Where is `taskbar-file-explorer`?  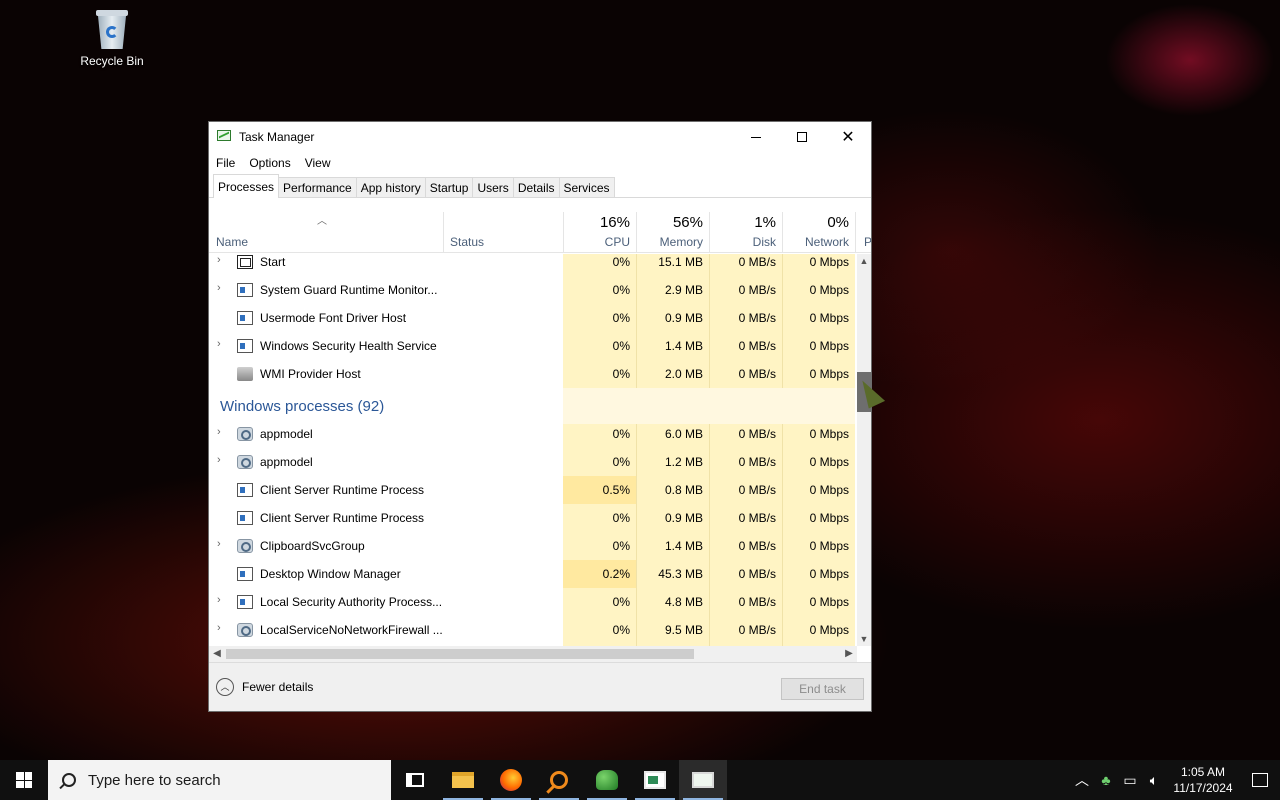
taskbar-file-explorer is located at coordinates (463, 780).